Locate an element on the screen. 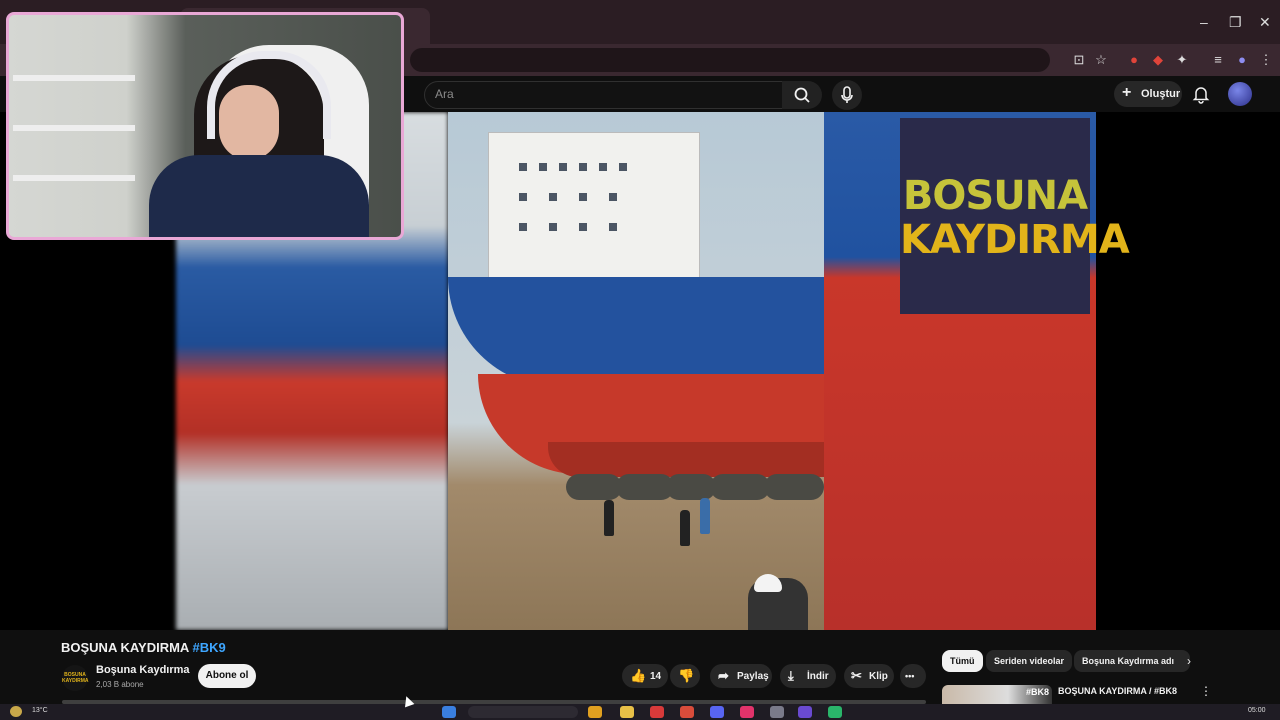 This screenshot has width=1280, height=720. taskbar-search-box is located at coordinates (523, 712).